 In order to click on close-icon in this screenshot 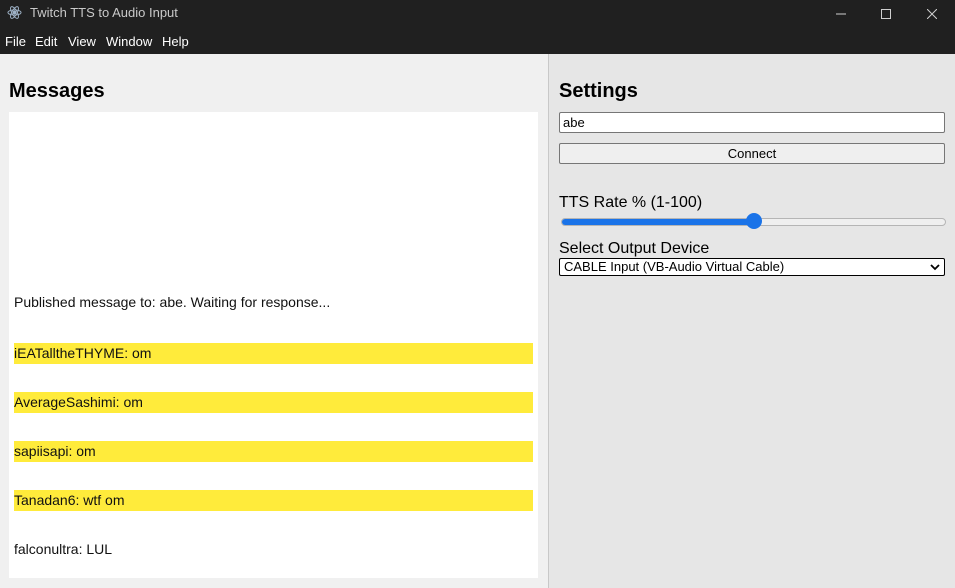, I will do `click(932, 13)`.